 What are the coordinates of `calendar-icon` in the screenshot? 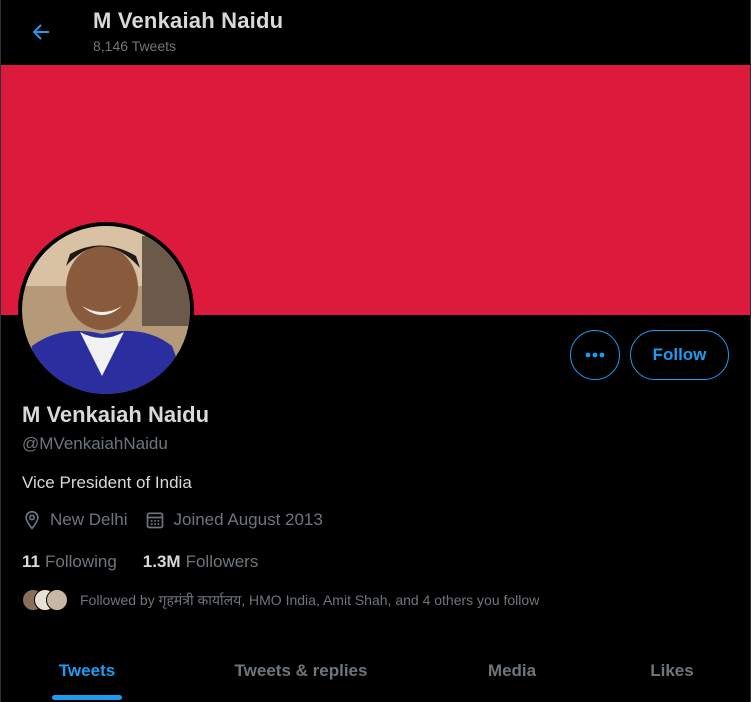 It's located at (155, 520).